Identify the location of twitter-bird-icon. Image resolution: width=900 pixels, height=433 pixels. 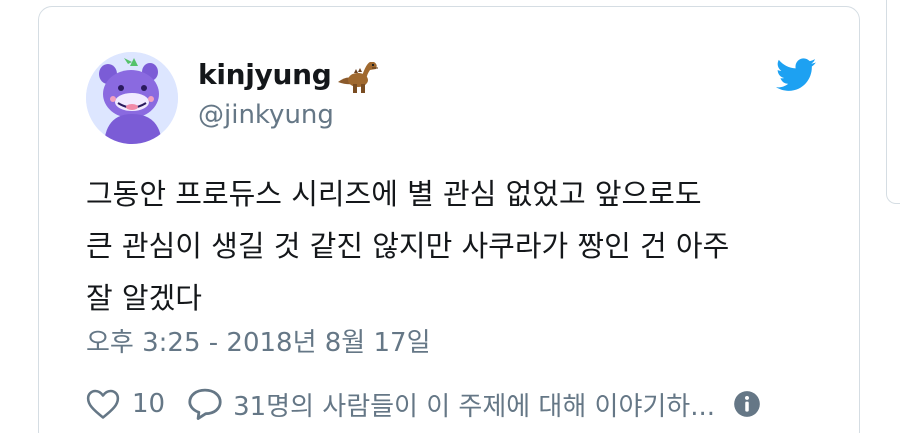
(796, 75).